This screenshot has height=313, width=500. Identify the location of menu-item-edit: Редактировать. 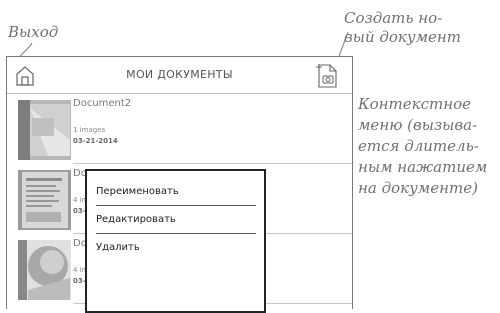
(176, 220).